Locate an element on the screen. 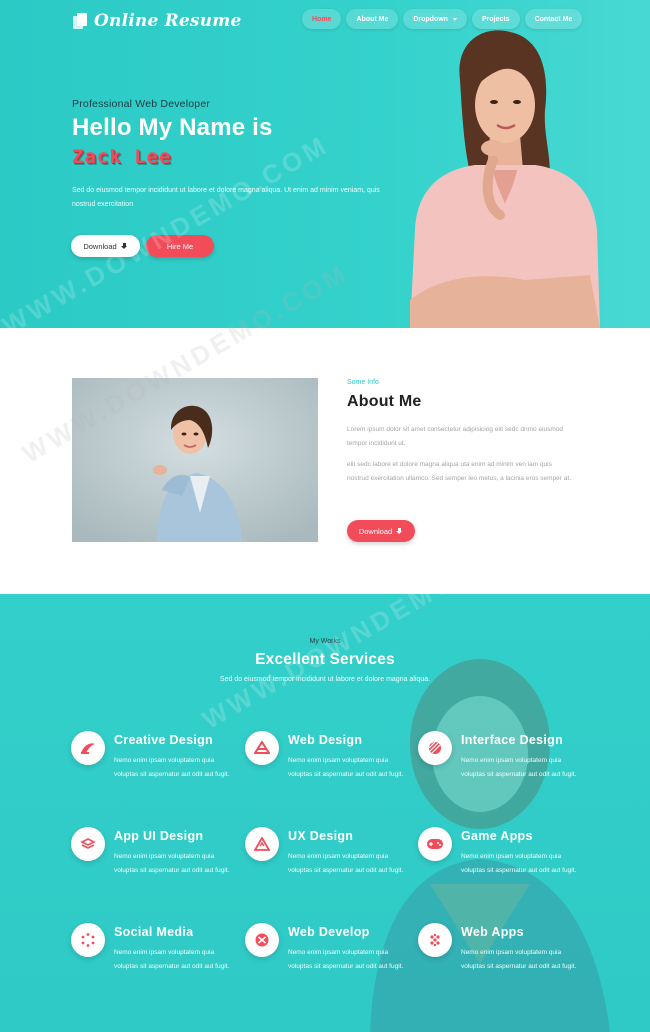 This screenshot has height=1032, width=650. service-name: Web Develop is located at coordinates (329, 932).